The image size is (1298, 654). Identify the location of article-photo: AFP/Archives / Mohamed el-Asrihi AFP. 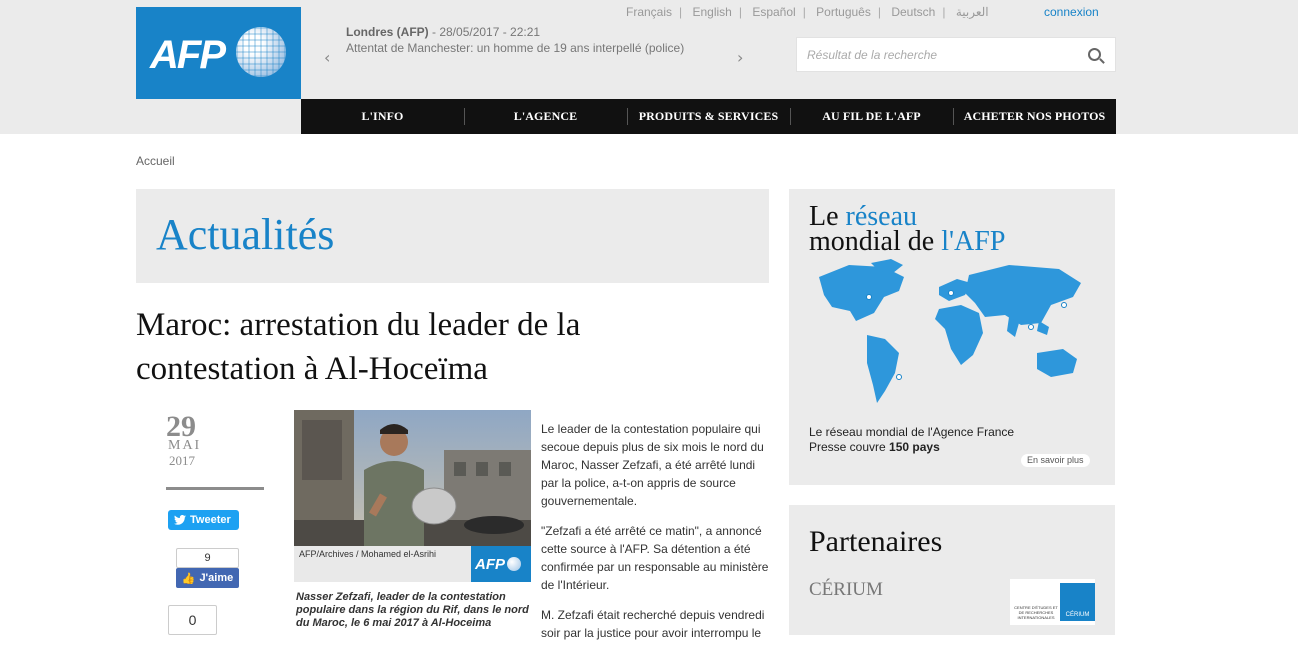
(412, 496).